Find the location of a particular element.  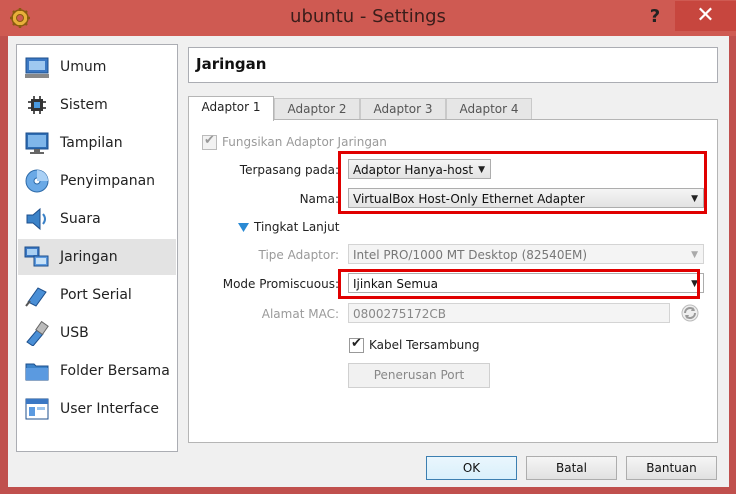

display-monitor-icon is located at coordinates (37, 143).